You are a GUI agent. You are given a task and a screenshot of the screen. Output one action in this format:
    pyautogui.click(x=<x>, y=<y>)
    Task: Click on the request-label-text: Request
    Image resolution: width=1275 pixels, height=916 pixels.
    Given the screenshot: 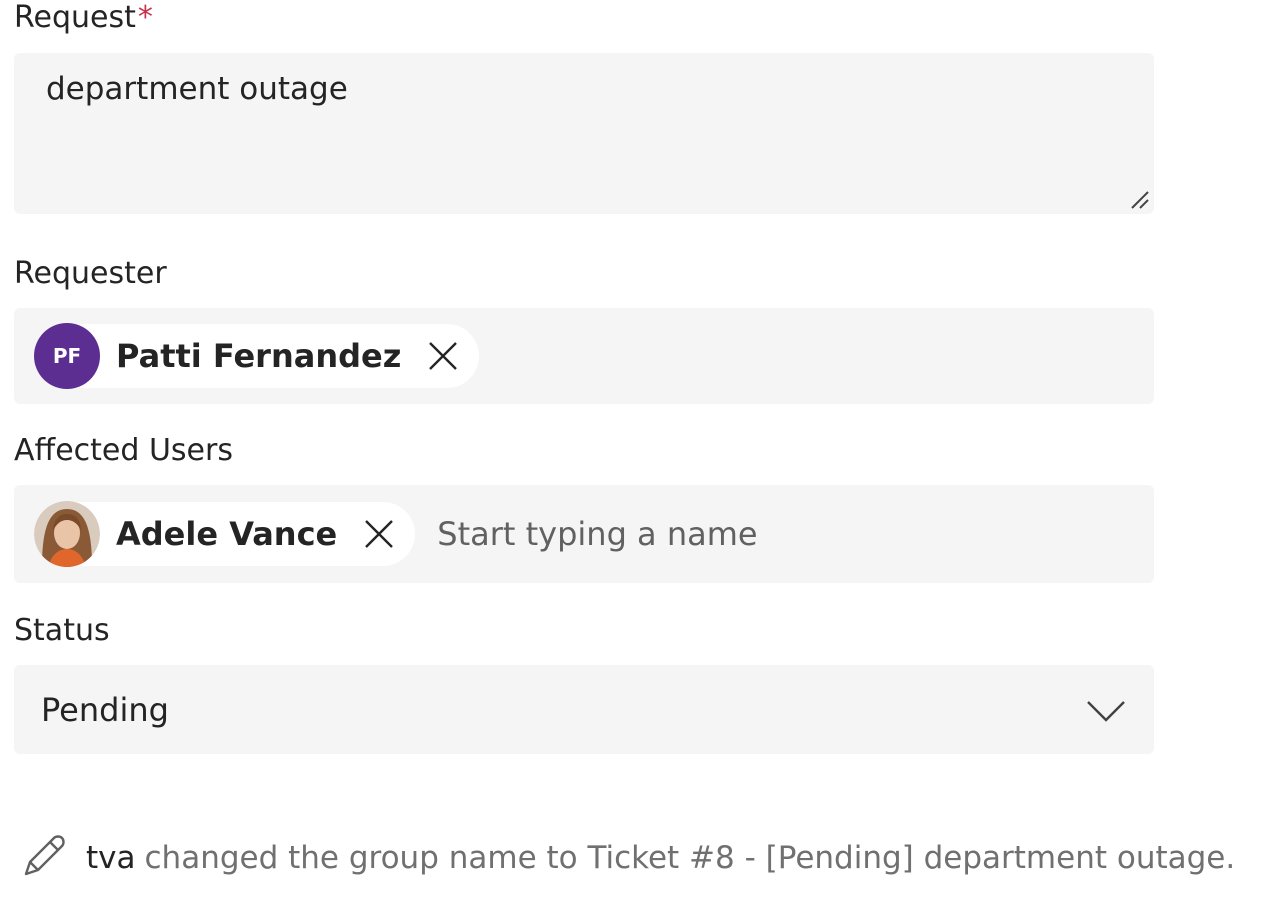 What is the action you would take?
    pyautogui.click(x=75, y=17)
    